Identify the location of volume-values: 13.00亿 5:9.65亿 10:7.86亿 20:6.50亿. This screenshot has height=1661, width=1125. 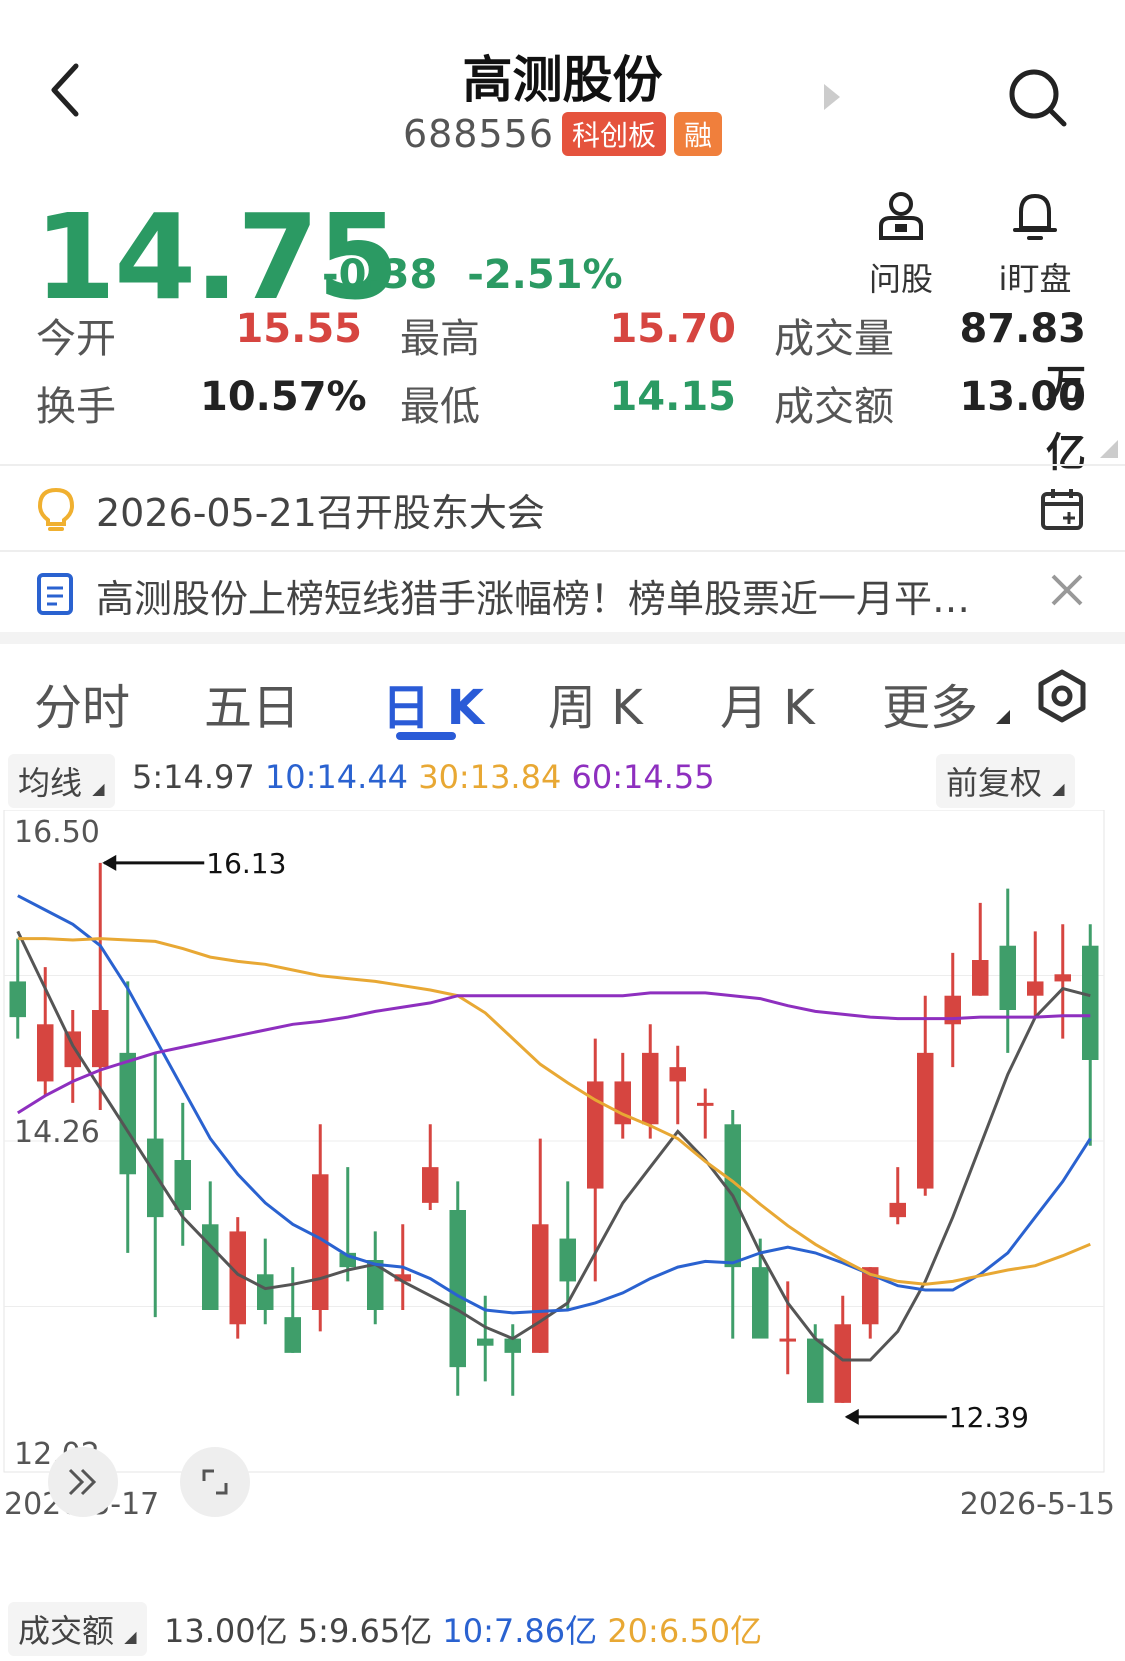
(463, 1629).